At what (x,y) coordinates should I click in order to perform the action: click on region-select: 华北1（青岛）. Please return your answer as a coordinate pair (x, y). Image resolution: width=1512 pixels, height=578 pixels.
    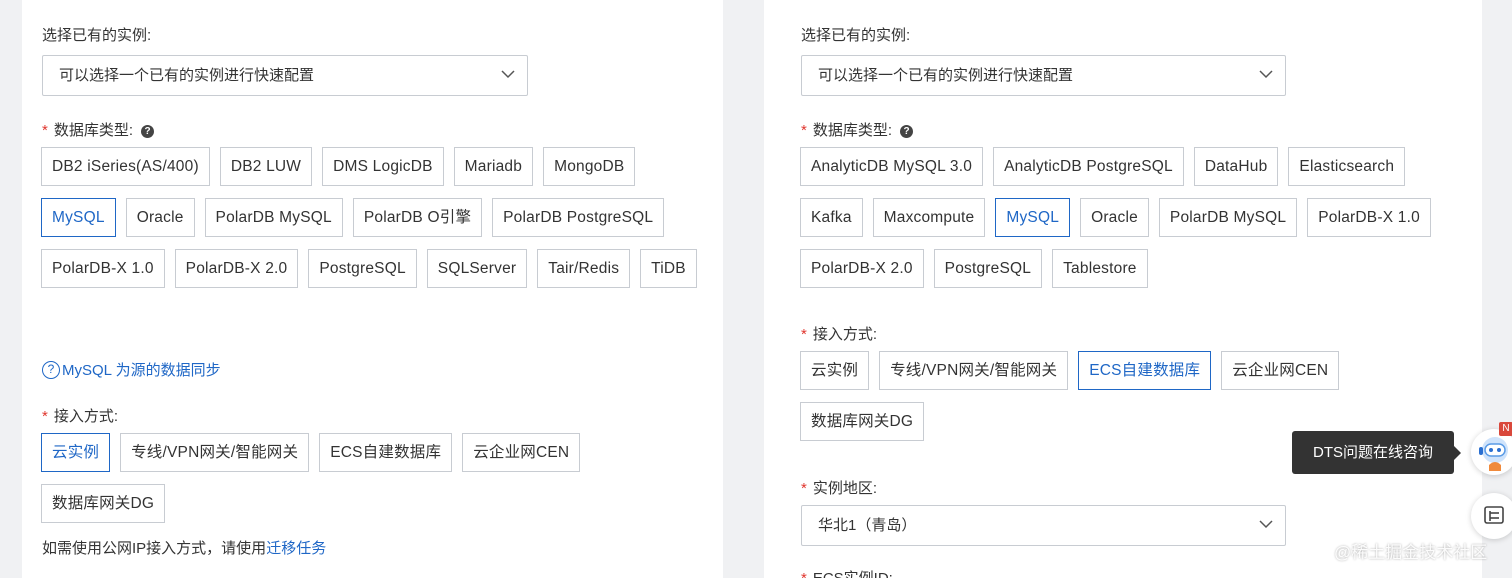
    Looking at the image, I should click on (1043, 525).